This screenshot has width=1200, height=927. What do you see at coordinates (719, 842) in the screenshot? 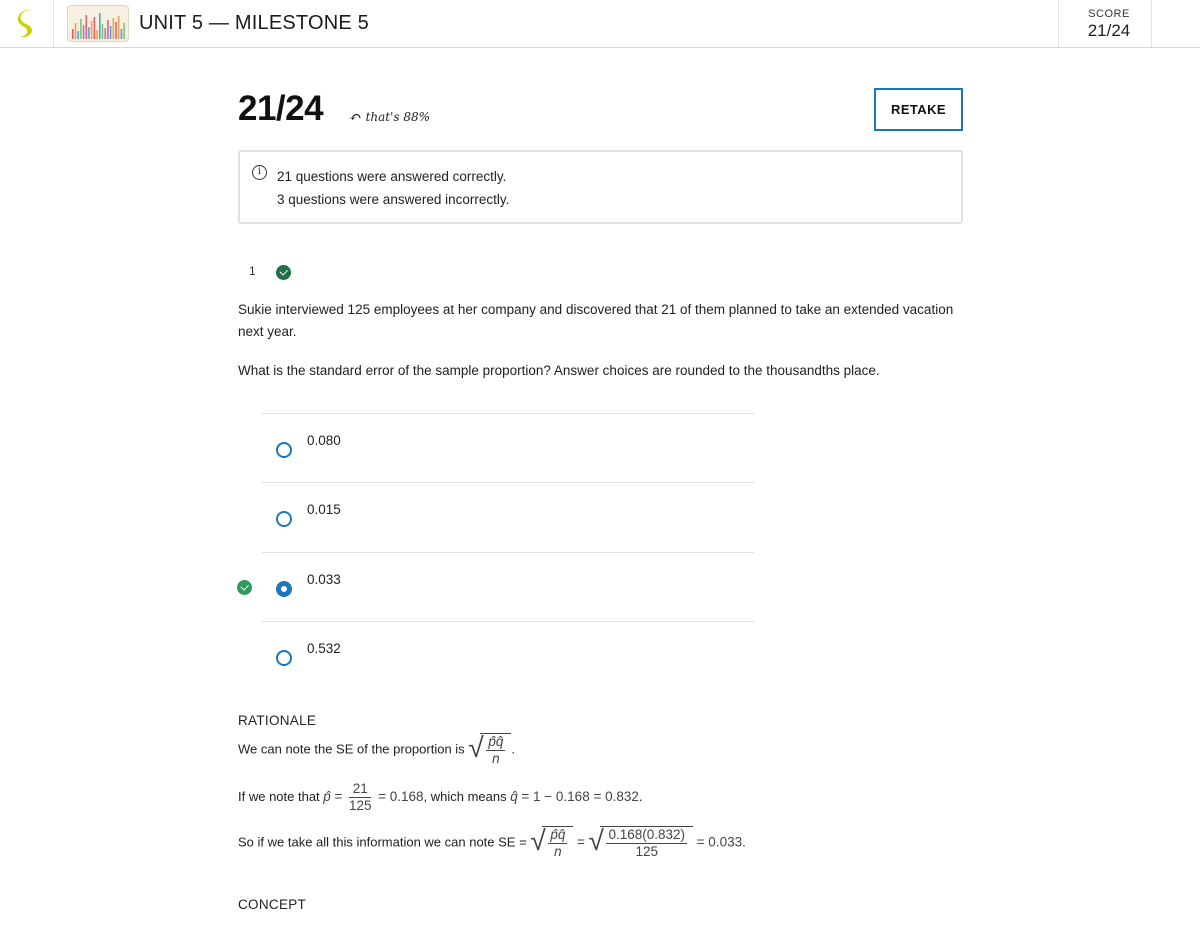
I see `se-result: = 0.033` at bounding box center [719, 842].